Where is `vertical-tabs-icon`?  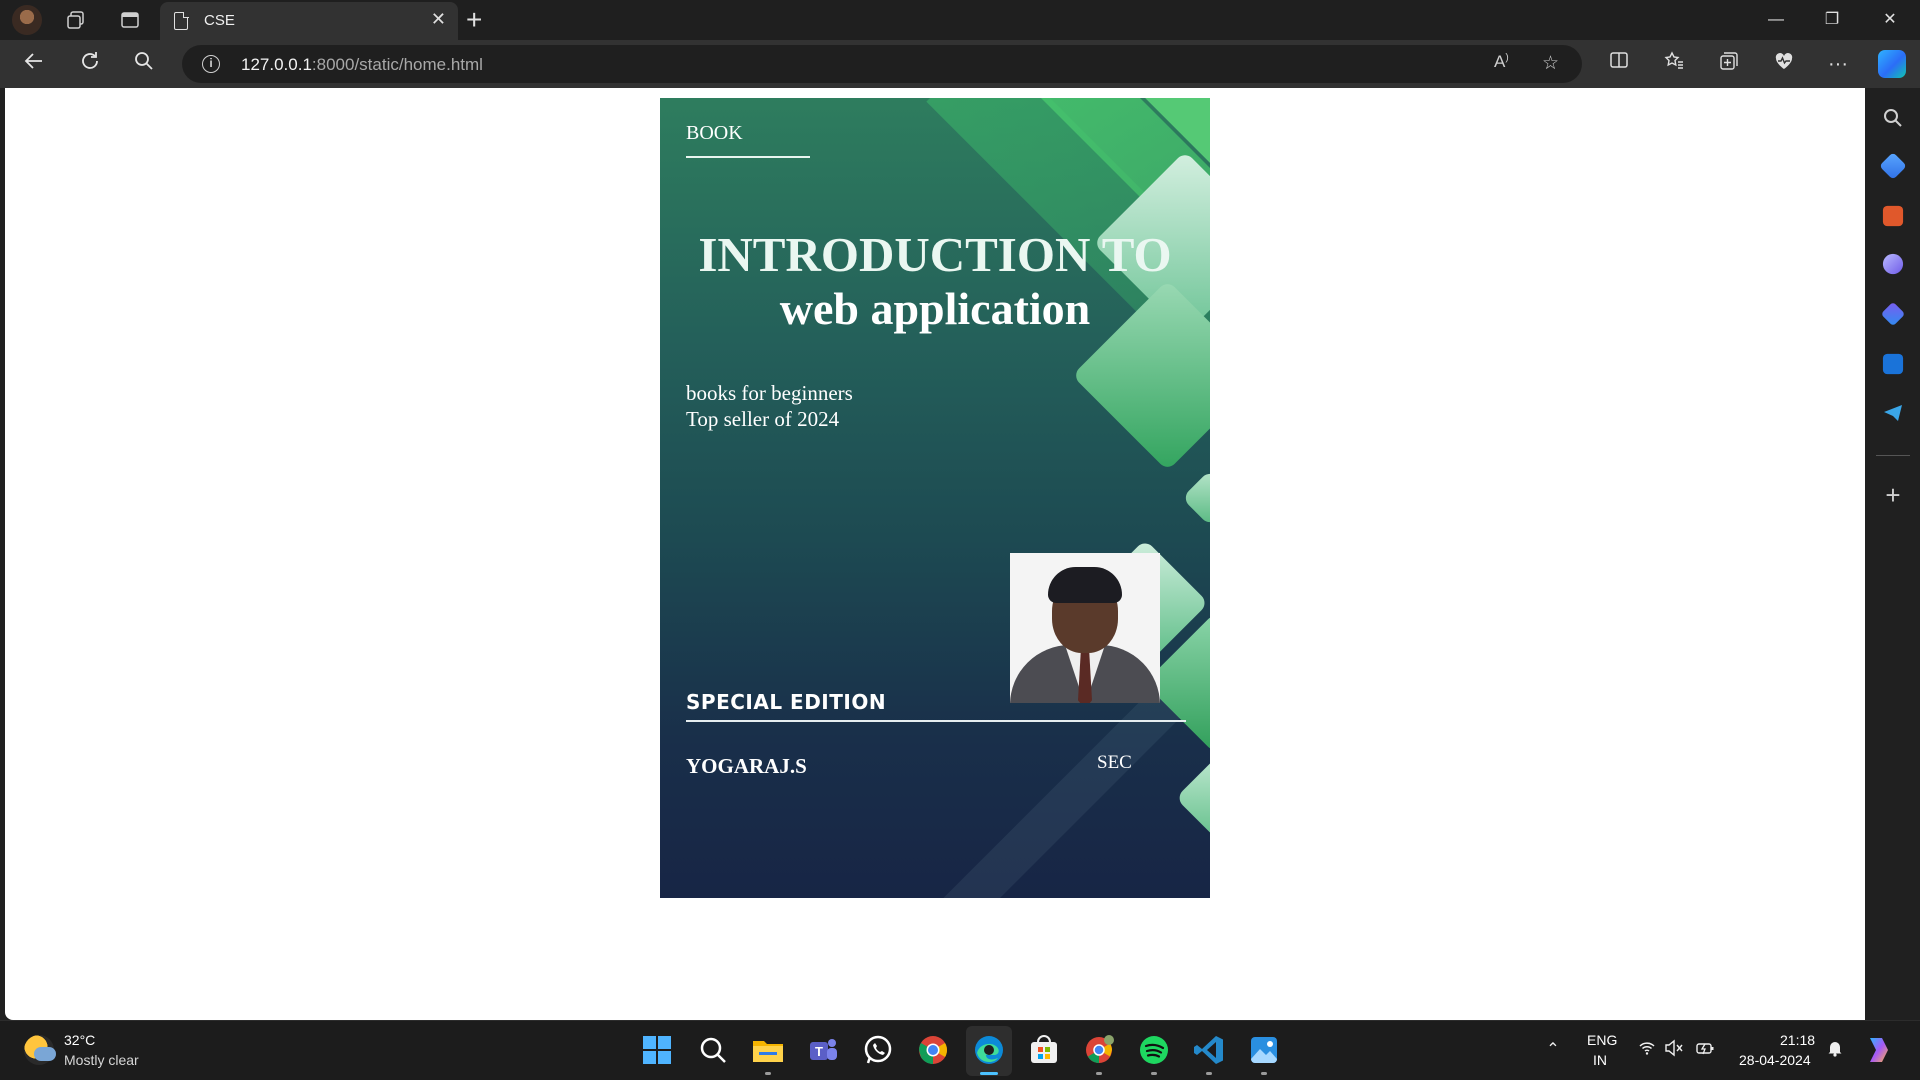
vertical-tabs-icon is located at coordinates (130, 20).